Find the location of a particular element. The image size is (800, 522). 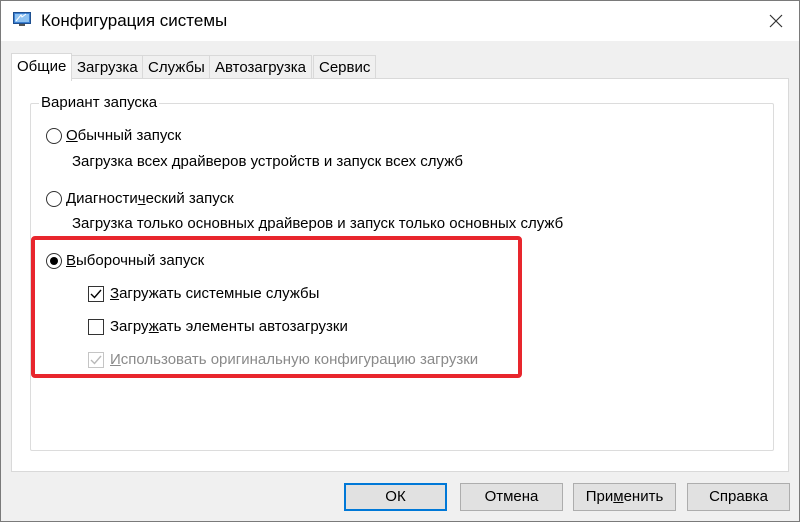

system-config-icon is located at coordinates (22, 19).